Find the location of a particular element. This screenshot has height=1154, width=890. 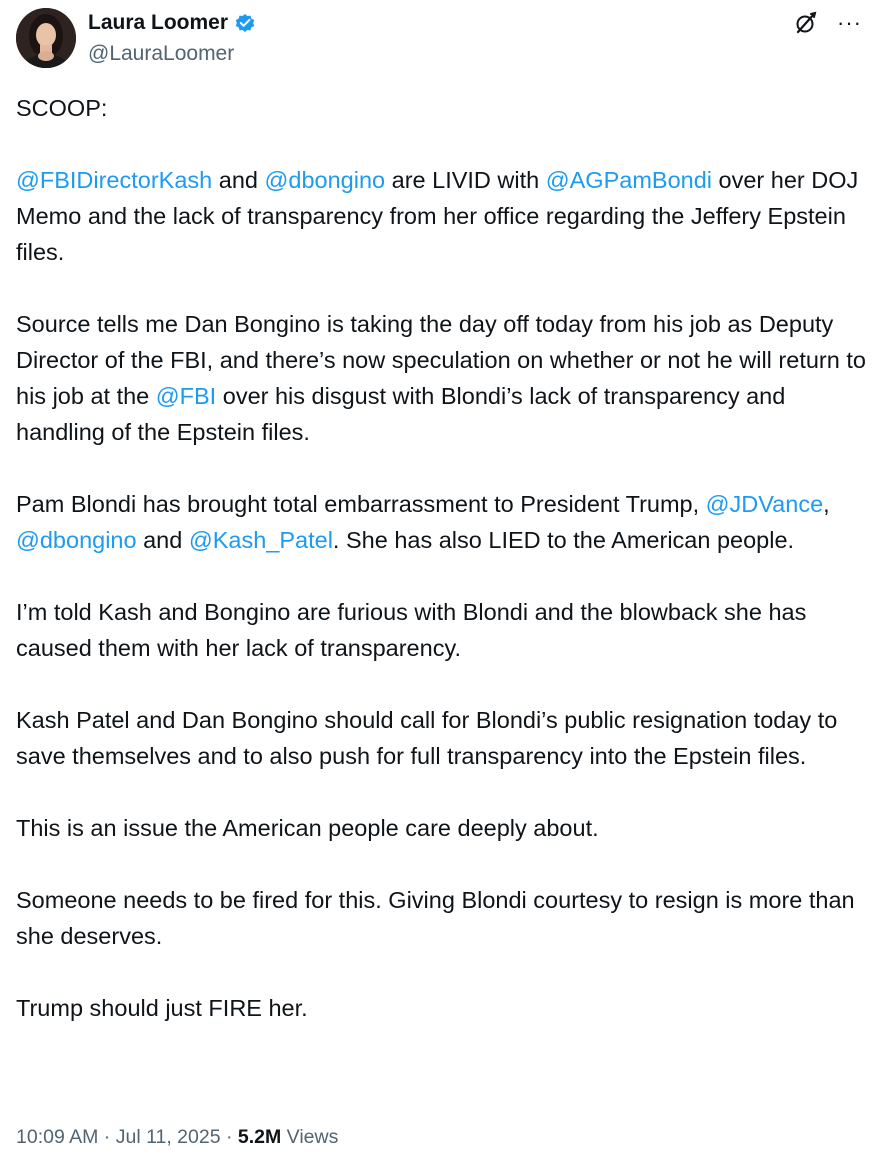

tweet-time: 10:09 AM is located at coordinates (57, 1137).